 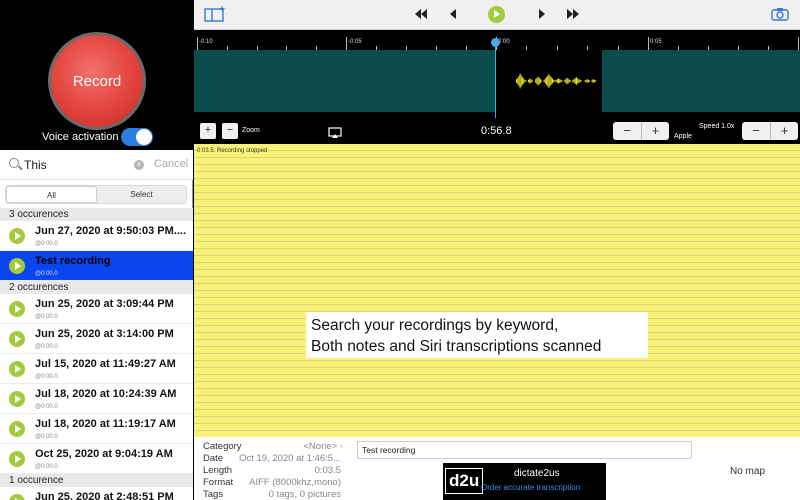 What do you see at coordinates (73, 261) in the screenshot?
I see `recording-title: Test recording` at bounding box center [73, 261].